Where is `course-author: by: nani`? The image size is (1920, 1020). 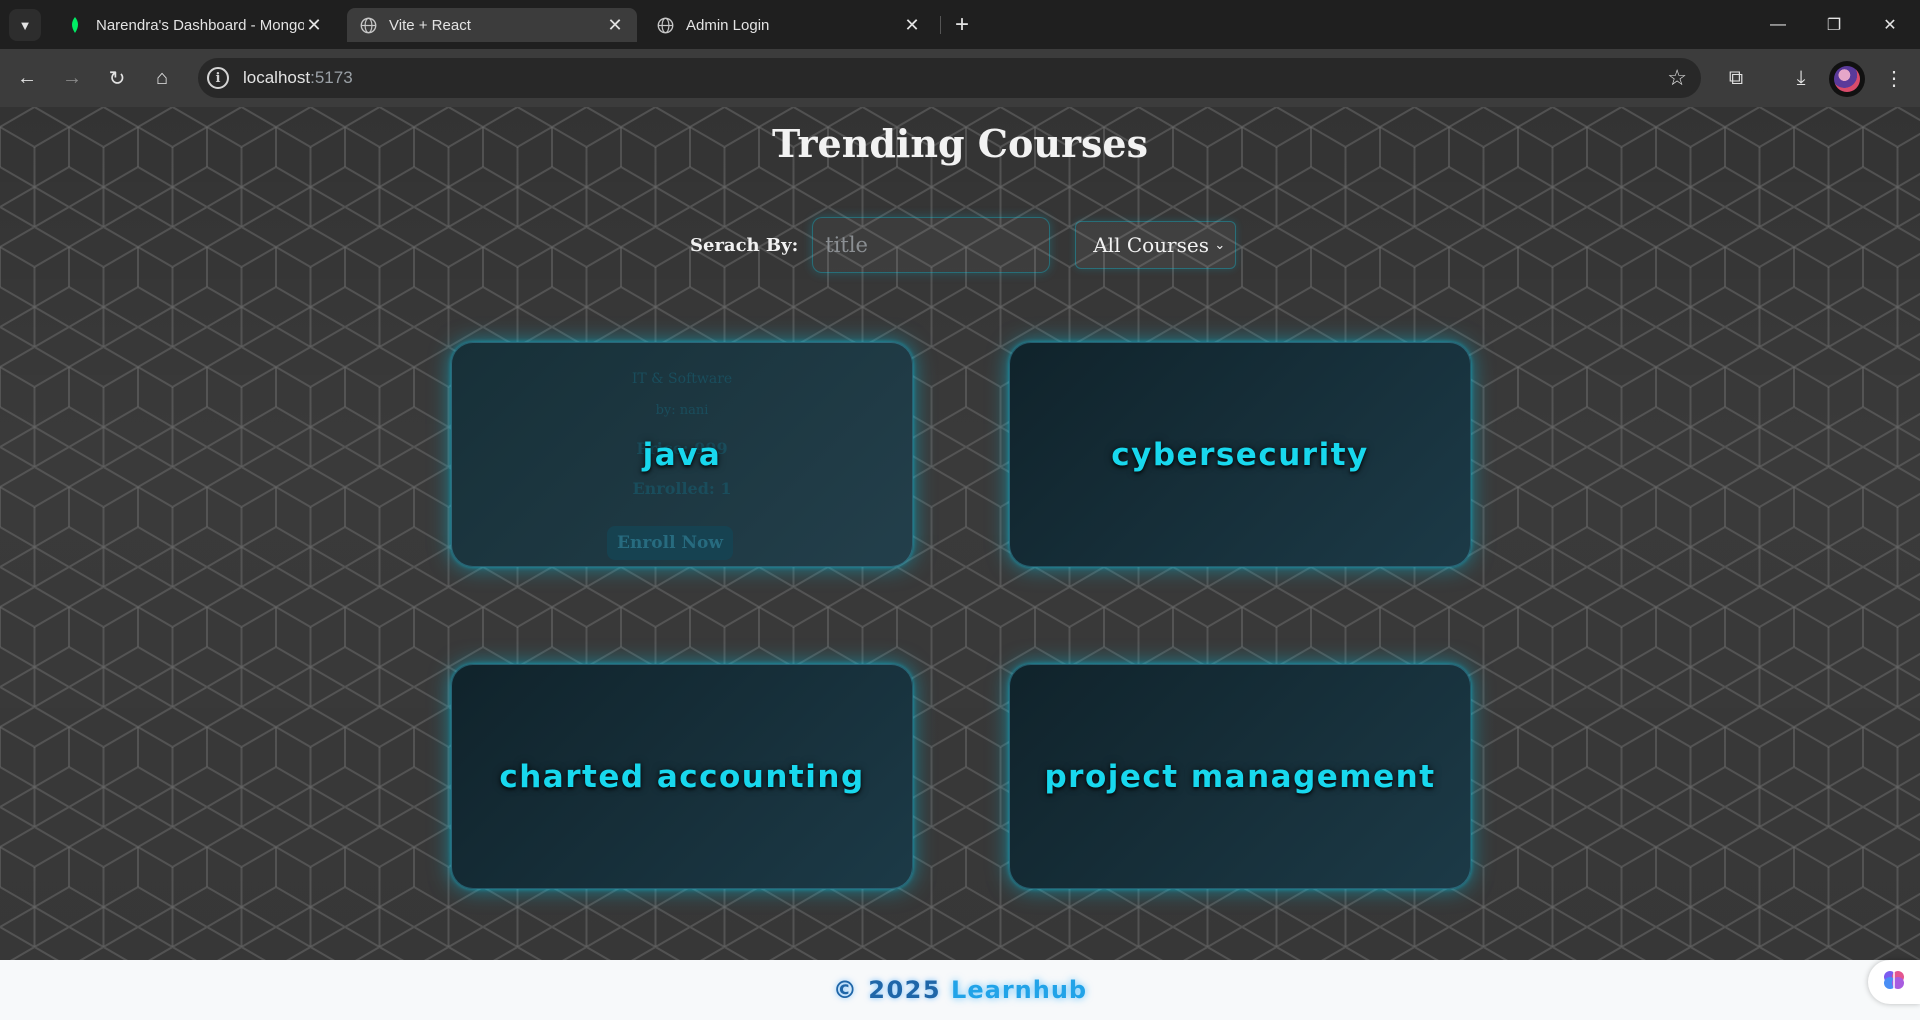 course-author: by: nani is located at coordinates (682, 410).